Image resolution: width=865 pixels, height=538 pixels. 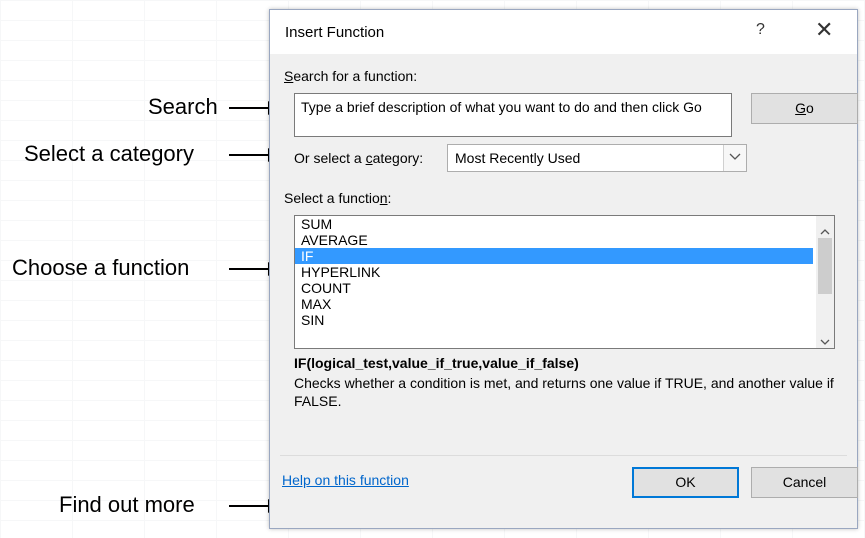 I want to click on function-label: Select a function:, so click(x=338, y=198).